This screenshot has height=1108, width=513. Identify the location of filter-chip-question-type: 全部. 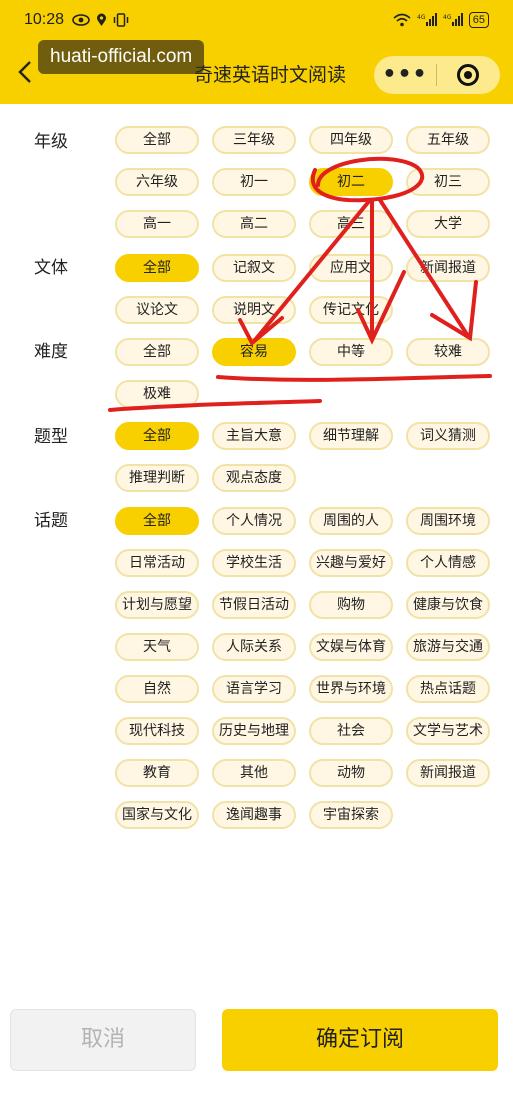
(157, 436).